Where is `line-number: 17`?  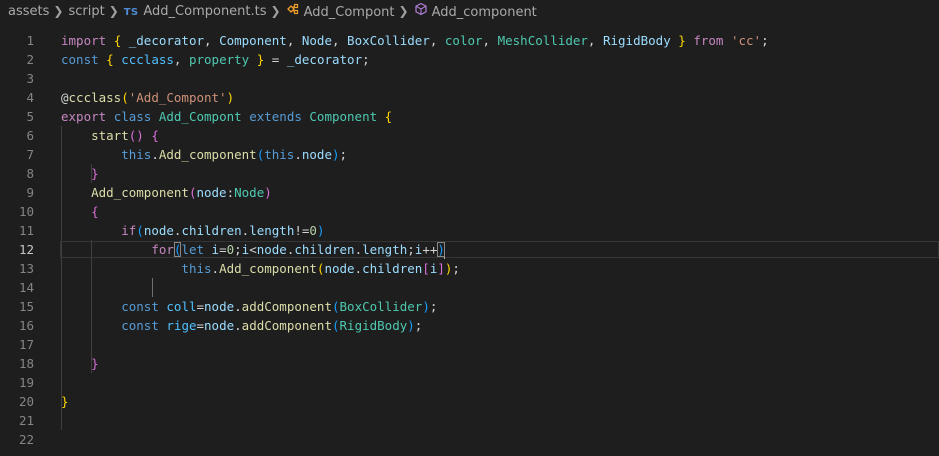 line-number: 17 is located at coordinates (26, 344).